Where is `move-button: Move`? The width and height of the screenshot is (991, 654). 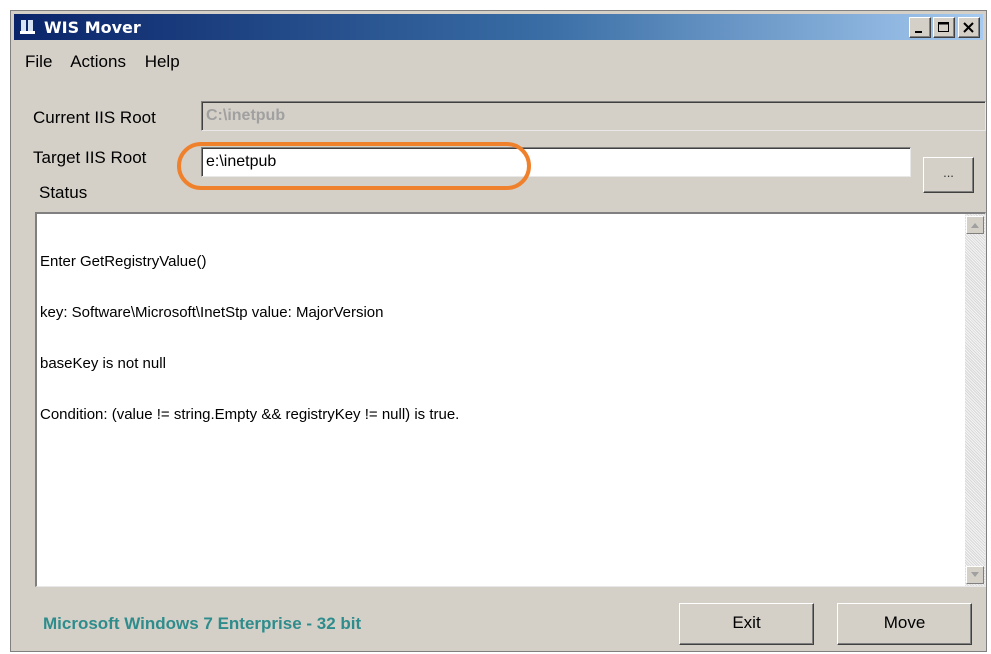 move-button: Move is located at coordinates (904, 624).